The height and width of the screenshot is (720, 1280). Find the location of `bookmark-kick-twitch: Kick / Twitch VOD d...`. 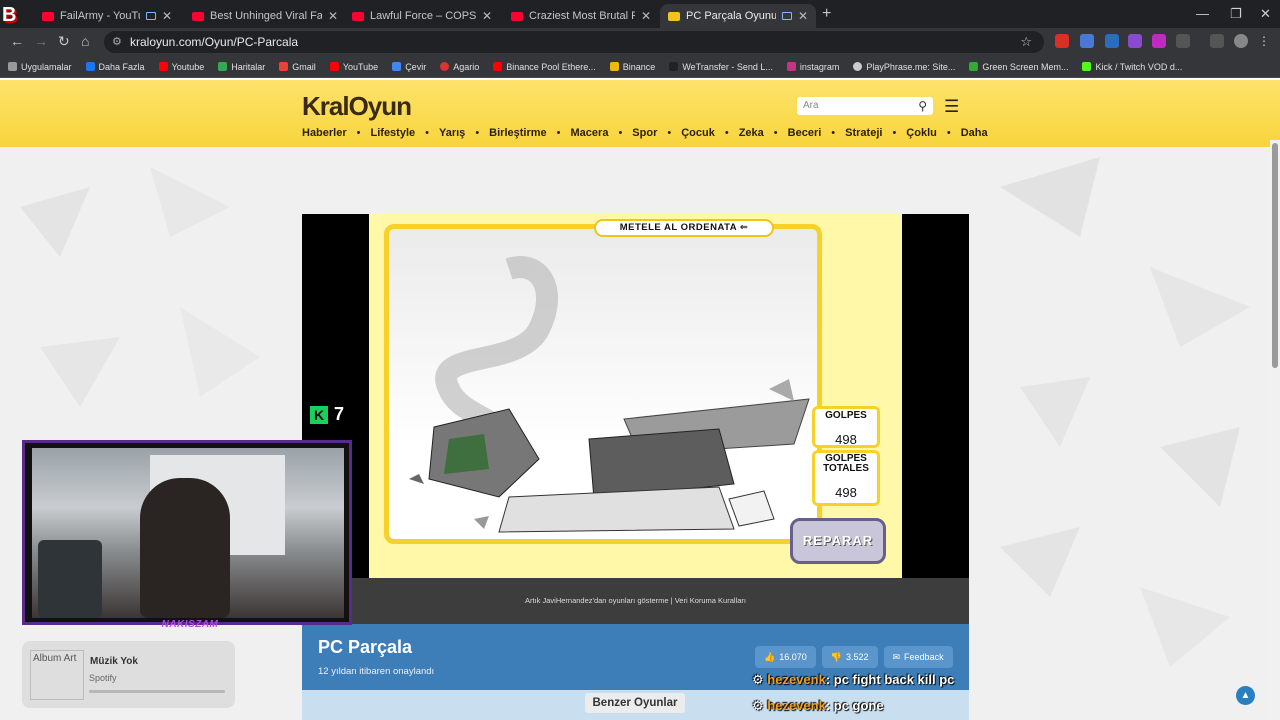

bookmark-kick-twitch: Kick / Twitch VOD d... is located at coordinates (1132, 67).